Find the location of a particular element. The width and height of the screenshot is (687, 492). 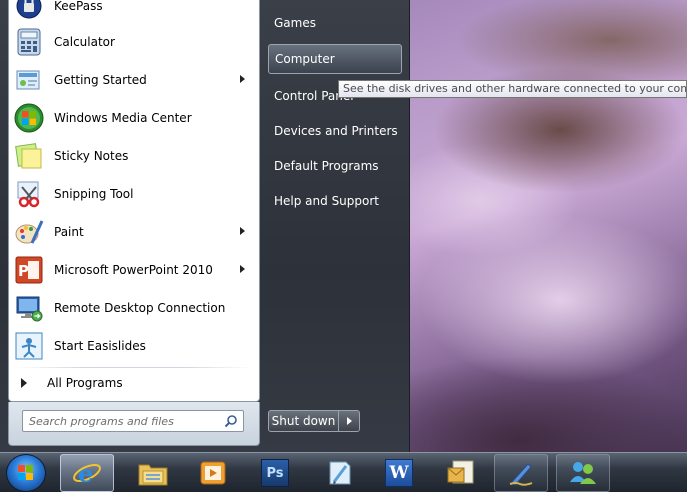

powerpoint-icon: P is located at coordinates (29, 270).